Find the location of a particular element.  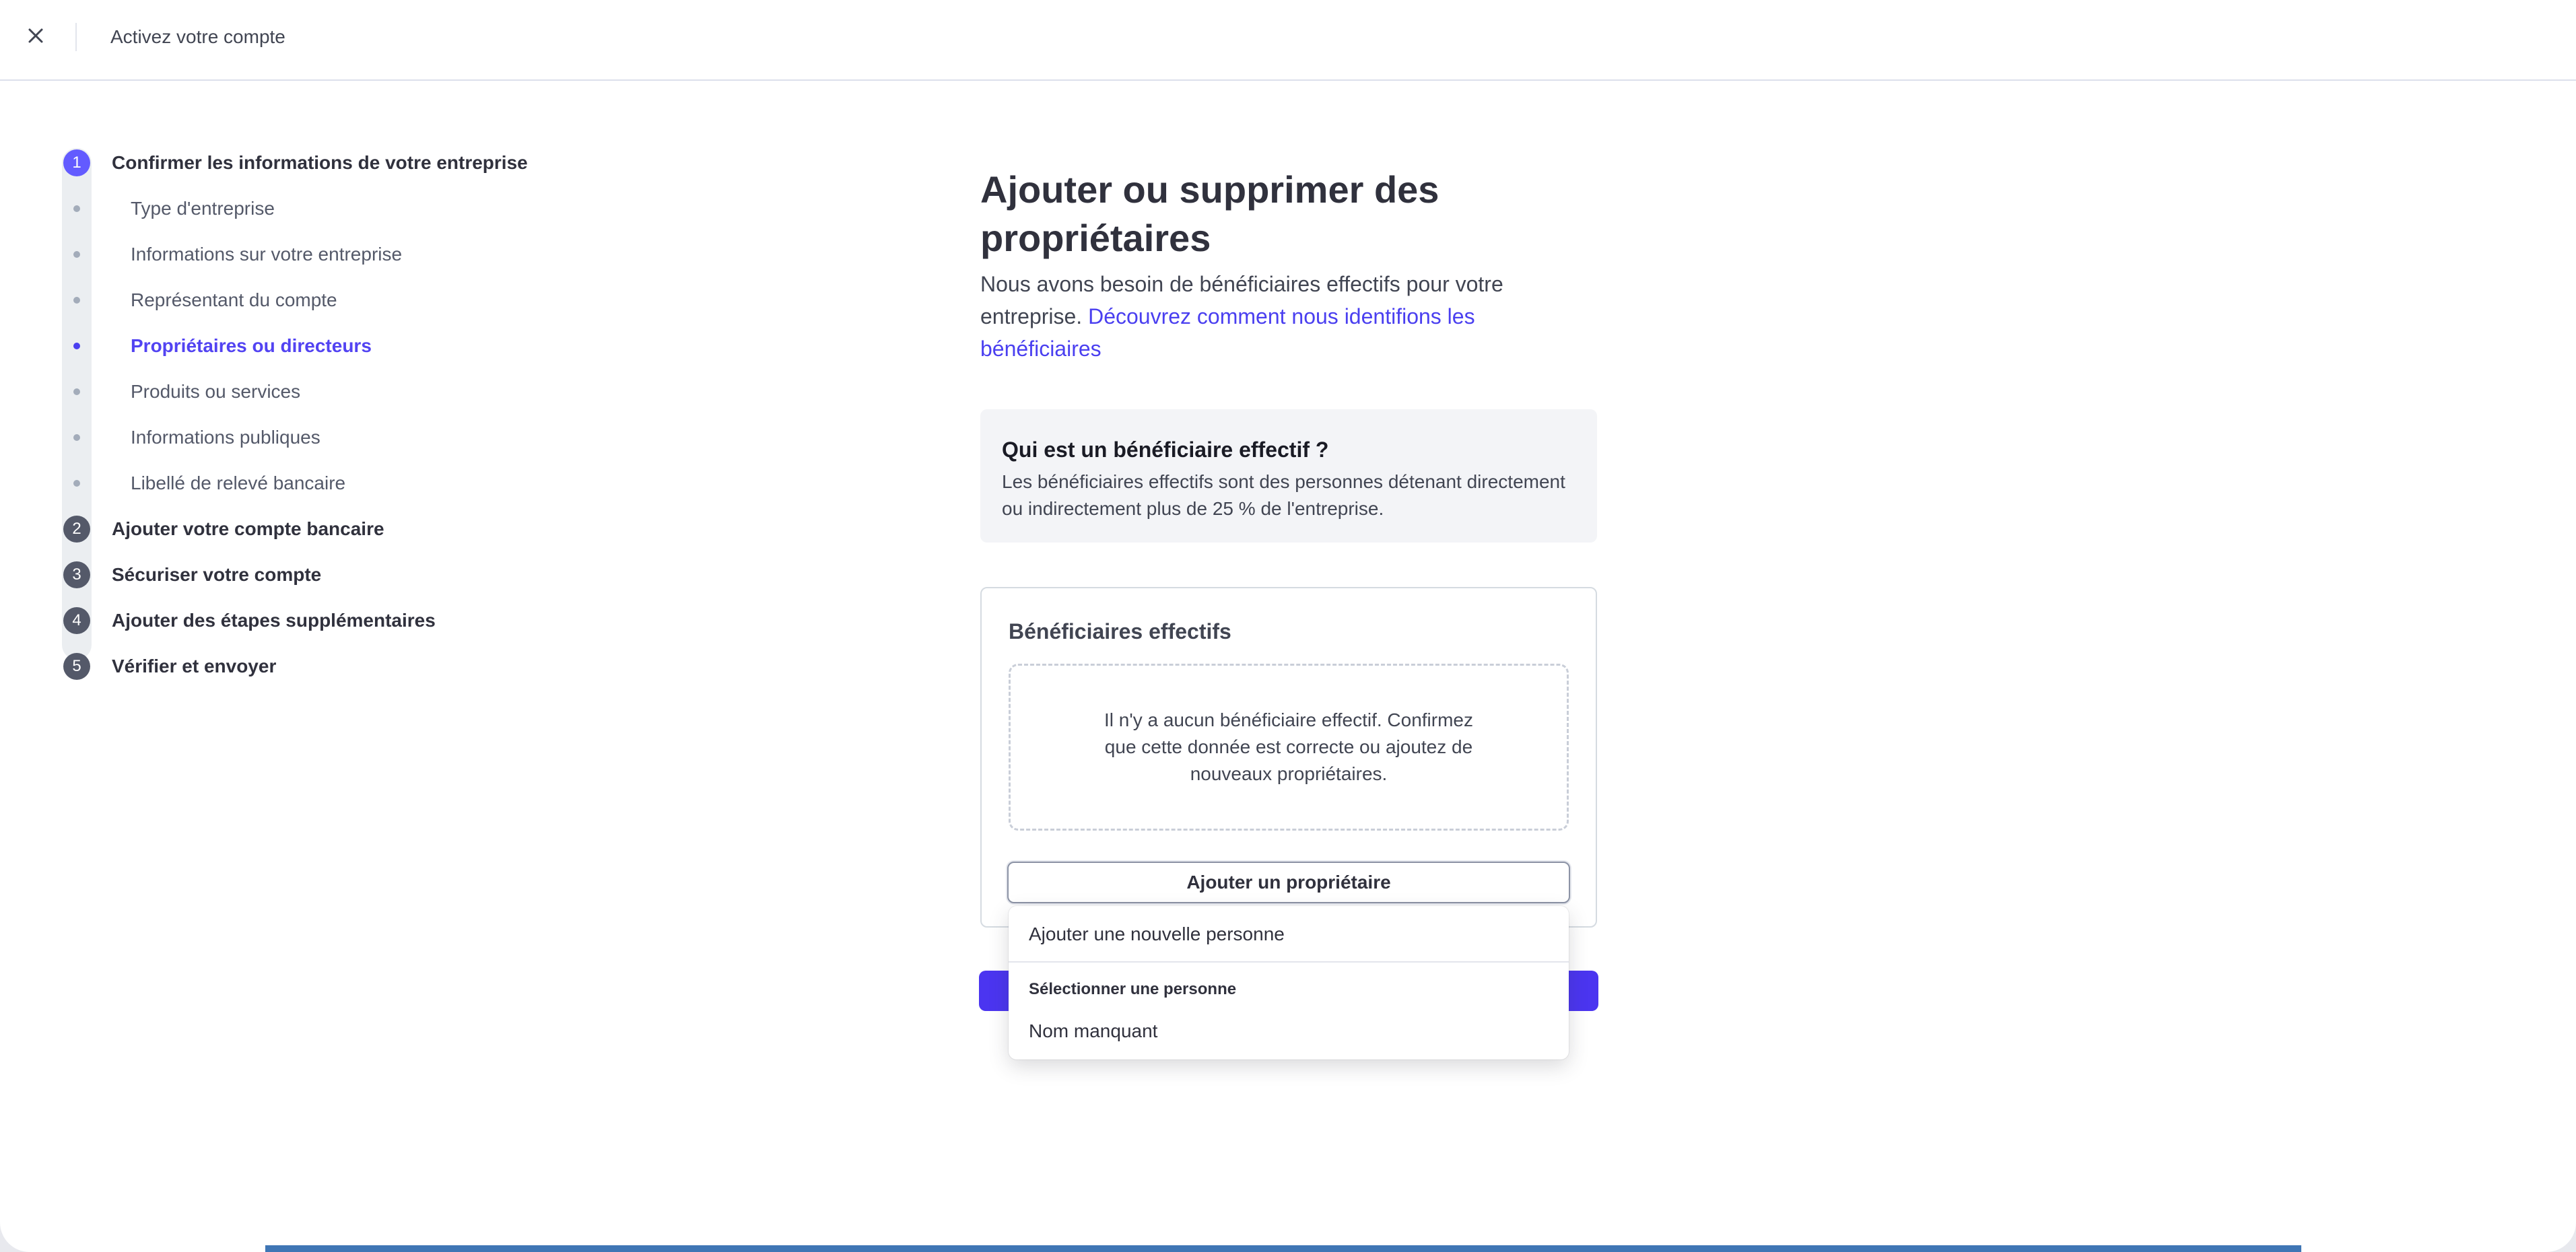

menu-divider is located at coordinates (1289, 962).